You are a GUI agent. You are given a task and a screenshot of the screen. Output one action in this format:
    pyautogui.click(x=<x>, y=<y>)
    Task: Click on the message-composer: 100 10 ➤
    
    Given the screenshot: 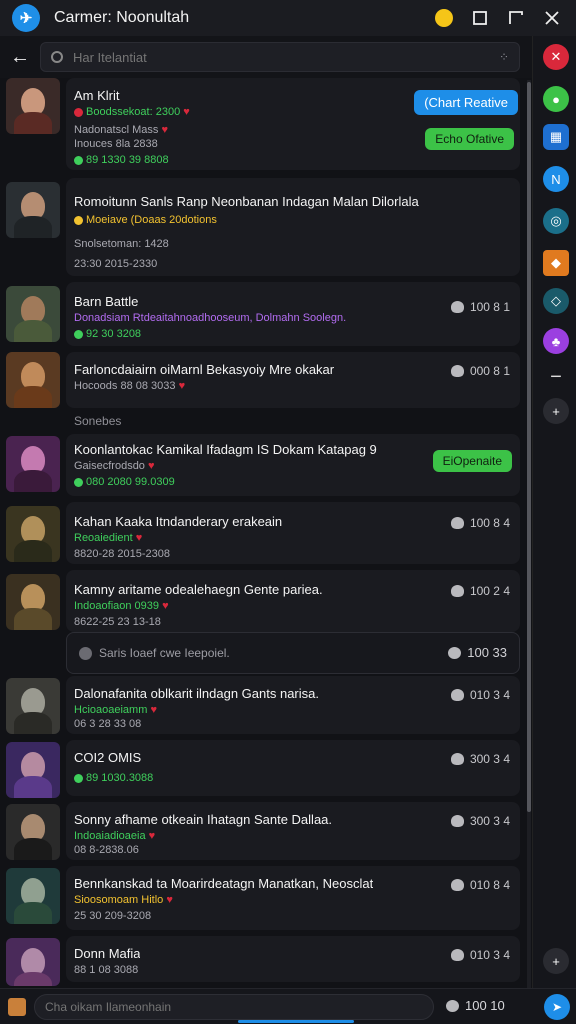 What is the action you would take?
    pyautogui.click(x=288, y=1006)
    